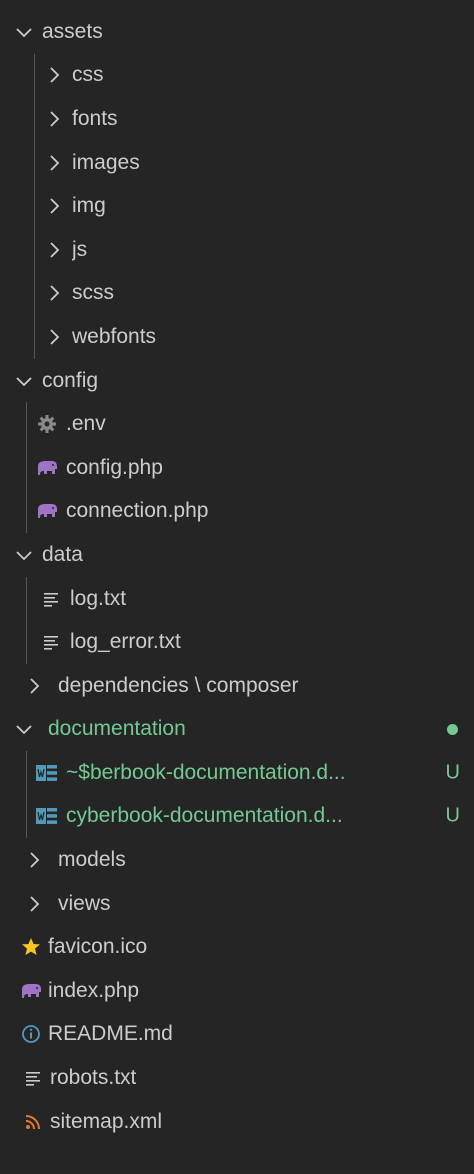 The height and width of the screenshot is (1174, 474). I want to click on tree-folder-js: js, so click(237, 249).